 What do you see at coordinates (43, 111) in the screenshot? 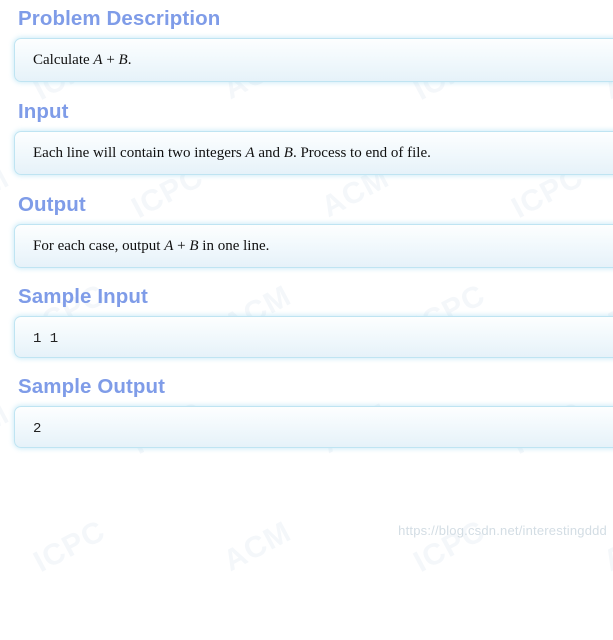
I see `section-heading-input: Input` at bounding box center [43, 111].